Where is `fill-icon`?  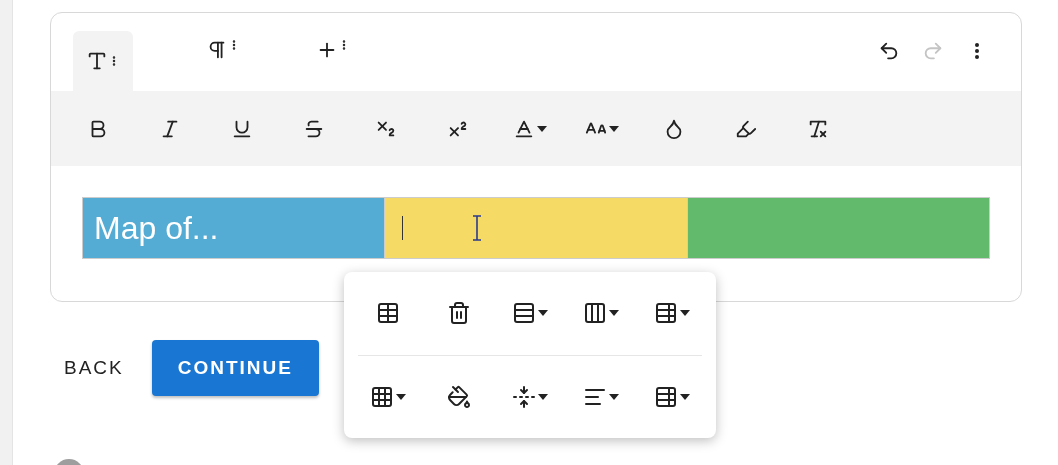 fill-icon is located at coordinates (459, 396).